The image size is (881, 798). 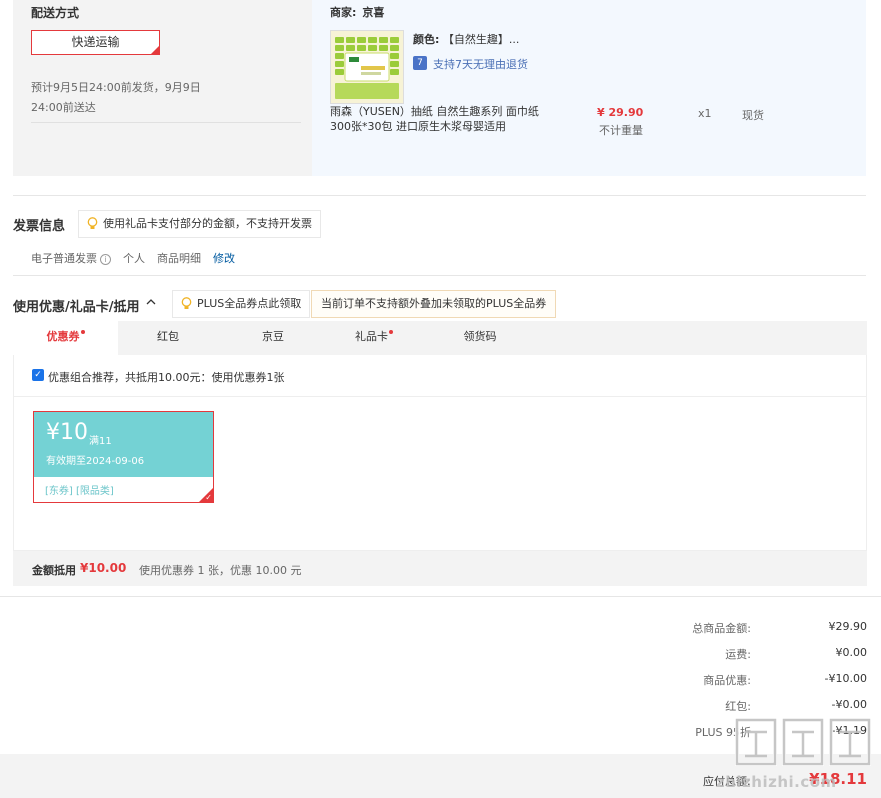 What do you see at coordinates (79, 491) in the screenshot?
I see `coupon-tags: [东券] [限品类]` at bounding box center [79, 491].